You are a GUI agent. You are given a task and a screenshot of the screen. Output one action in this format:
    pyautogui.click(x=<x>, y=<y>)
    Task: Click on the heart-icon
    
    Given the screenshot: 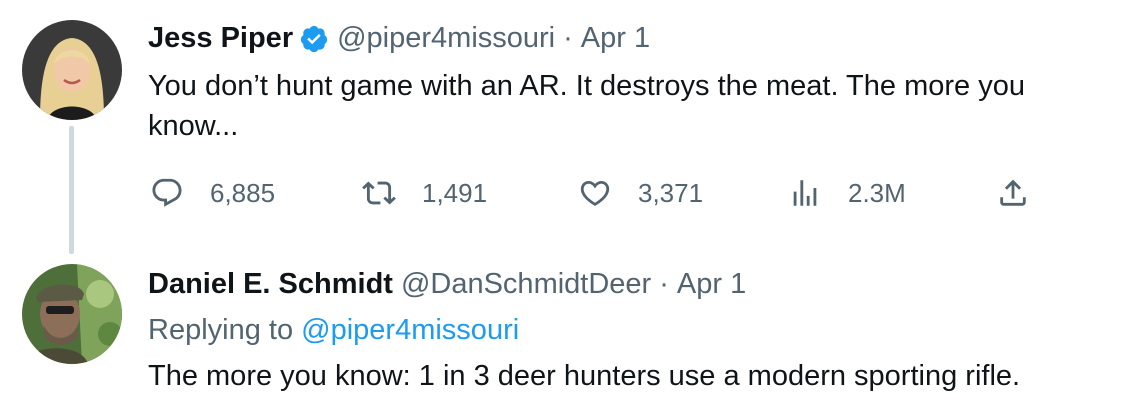 What is the action you would take?
    pyautogui.click(x=595, y=193)
    